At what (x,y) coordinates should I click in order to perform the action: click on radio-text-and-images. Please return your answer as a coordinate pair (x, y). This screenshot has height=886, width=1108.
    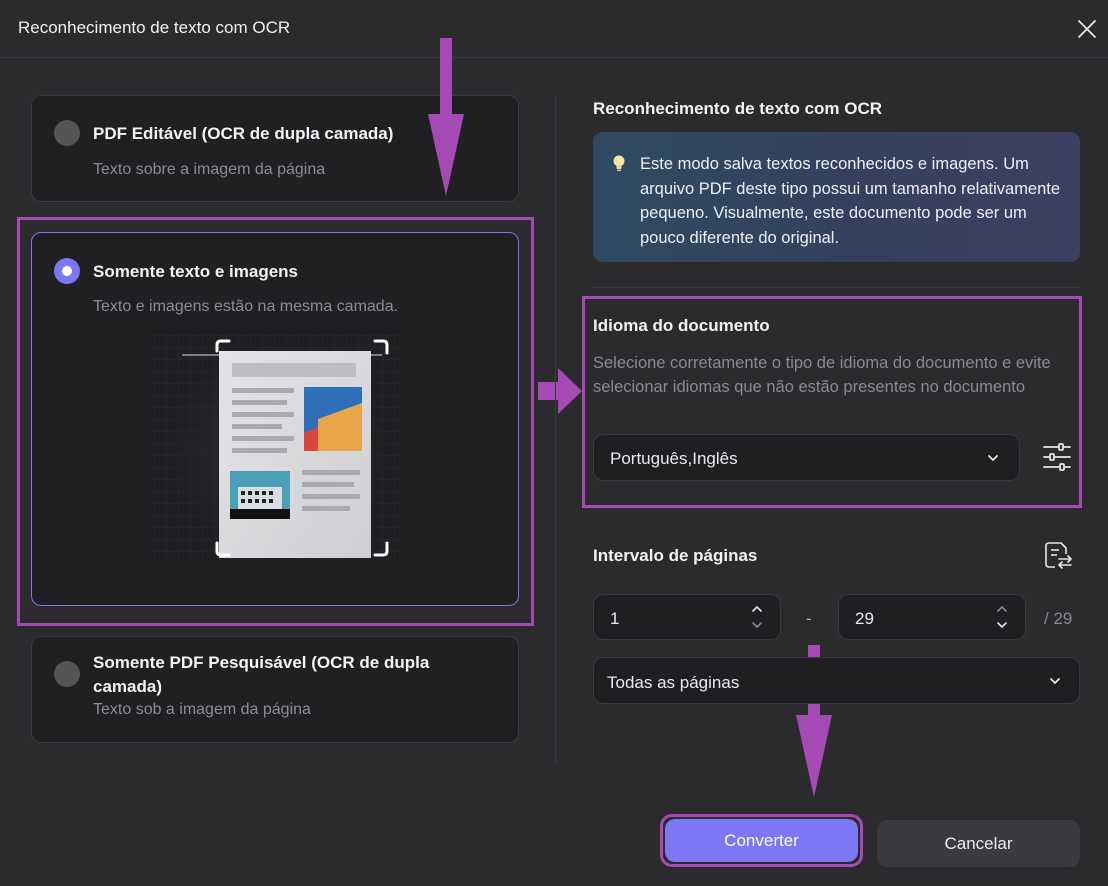
    Looking at the image, I should click on (67, 271).